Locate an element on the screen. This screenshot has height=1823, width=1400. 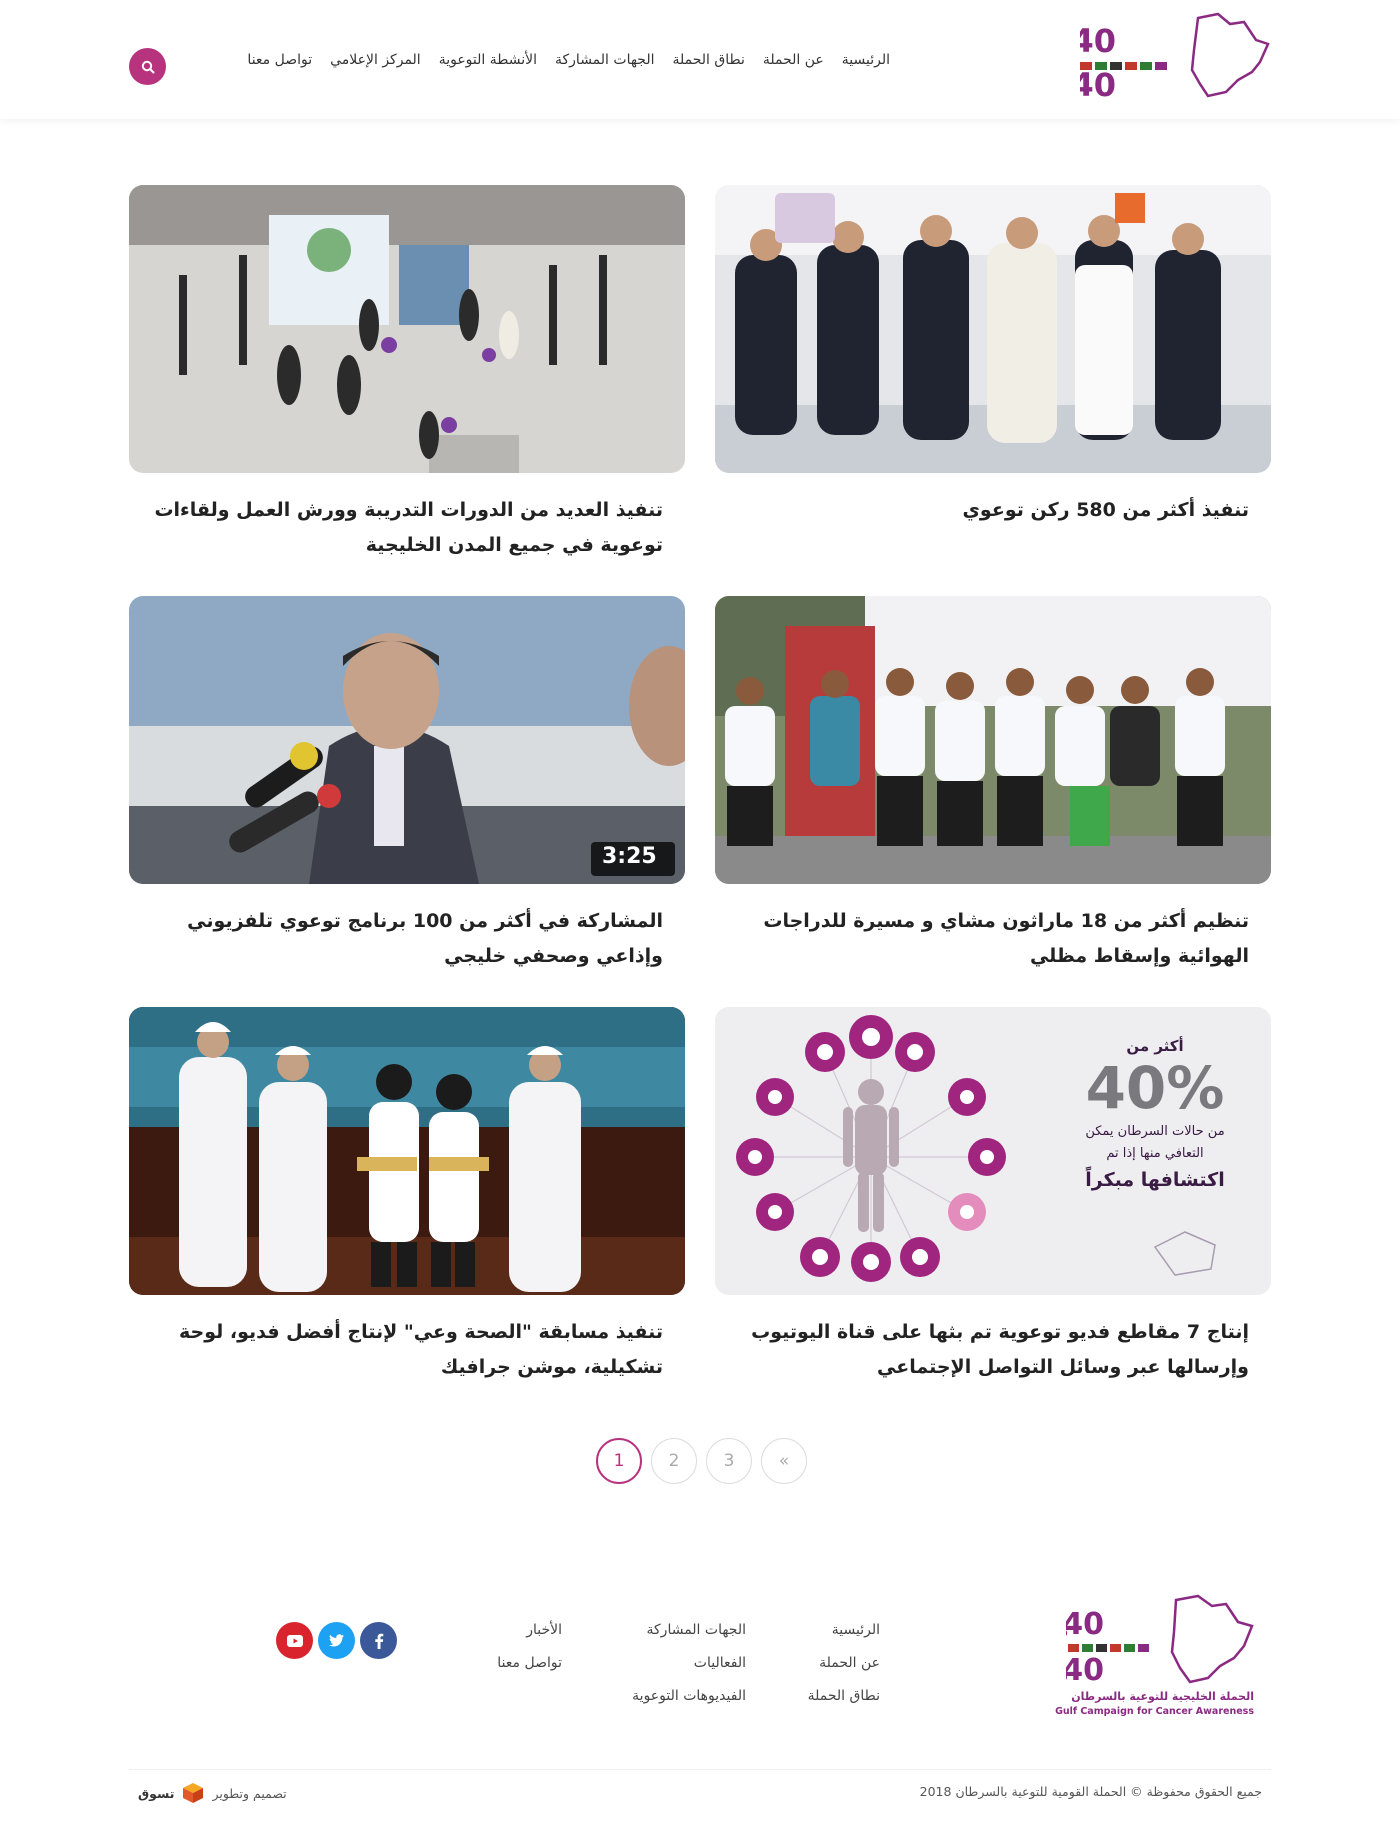
footer-link-events: الفعاليات is located at coordinates (689, 1663).